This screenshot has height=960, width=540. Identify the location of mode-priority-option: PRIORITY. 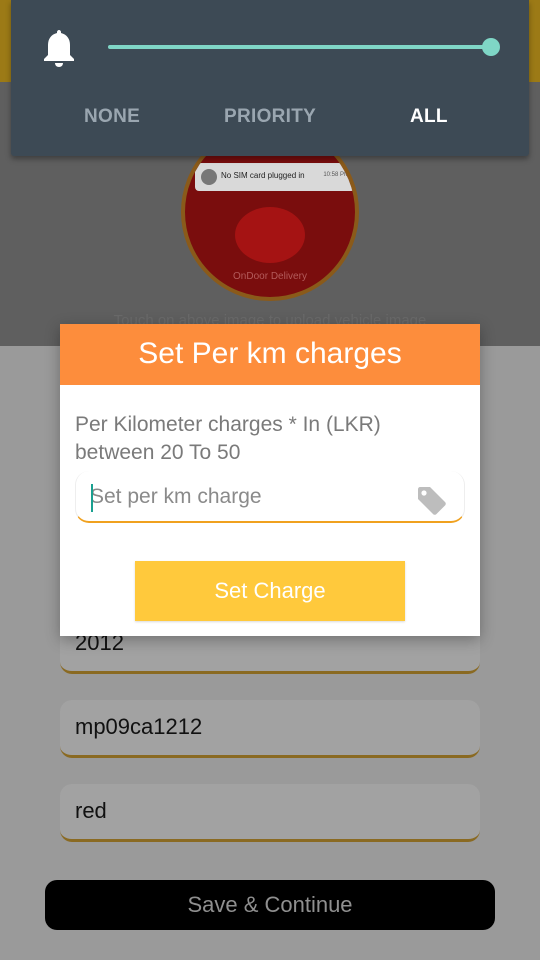
(270, 117).